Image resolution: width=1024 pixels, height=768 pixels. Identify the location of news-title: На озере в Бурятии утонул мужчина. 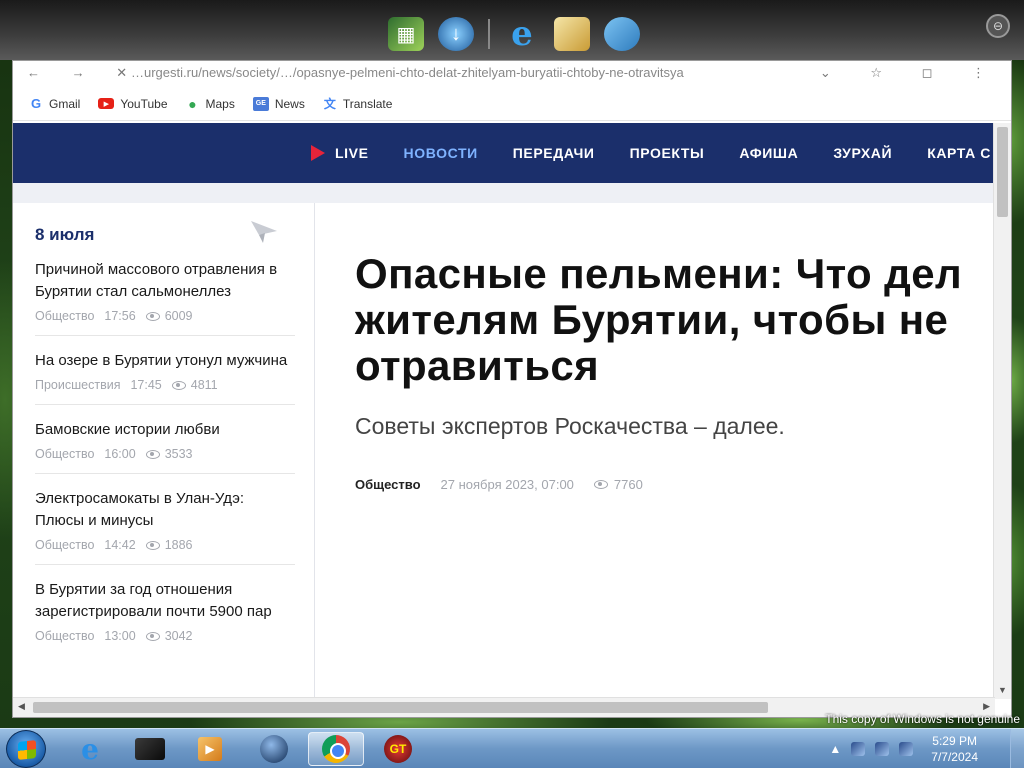
(165, 361).